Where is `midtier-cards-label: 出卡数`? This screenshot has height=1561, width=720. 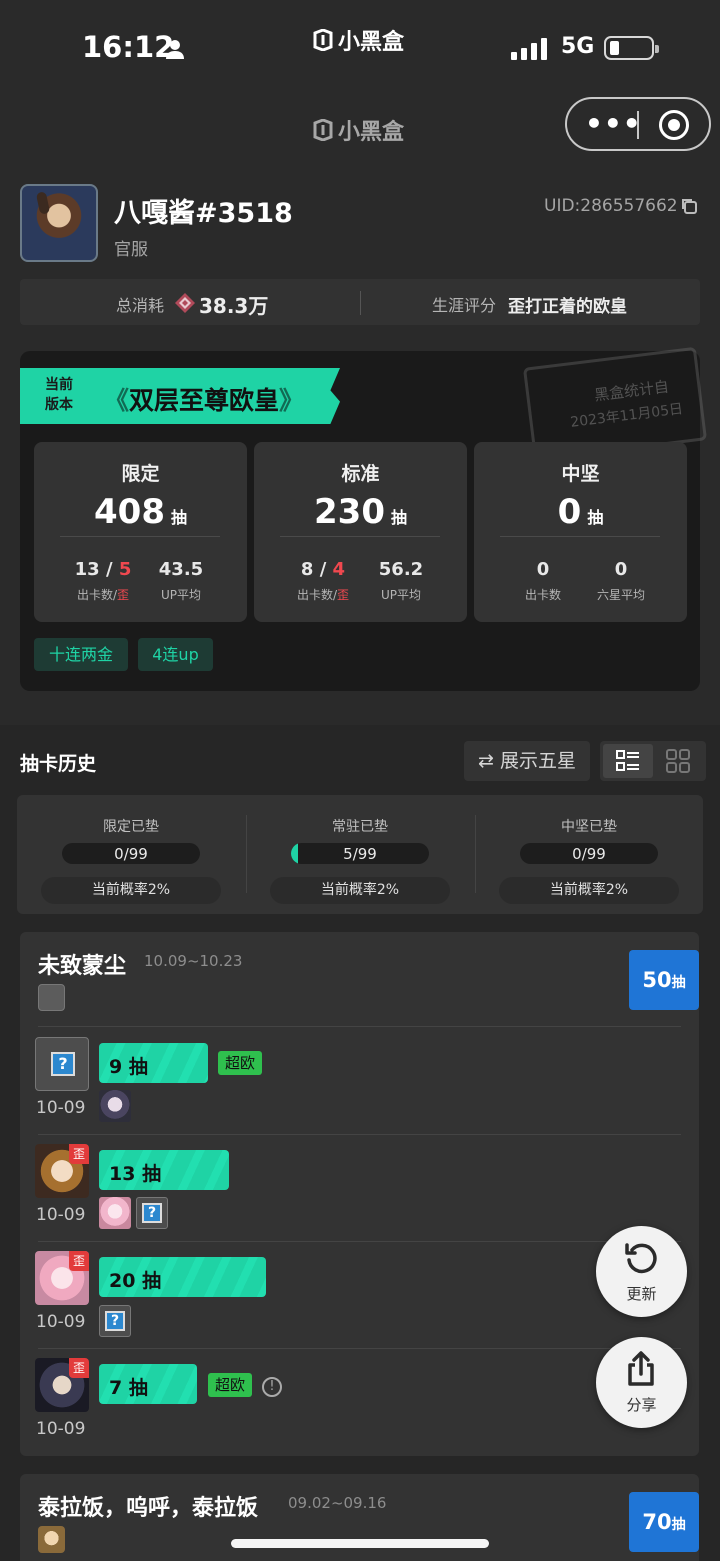
midtier-cards-label: 出卡数 is located at coordinates (542, 595).